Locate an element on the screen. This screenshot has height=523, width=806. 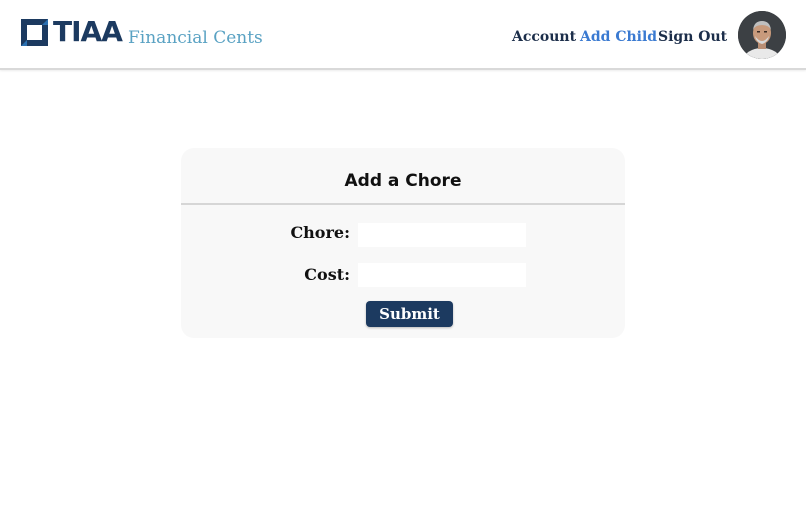
submit-button: Submit is located at coordinates (409, 314).